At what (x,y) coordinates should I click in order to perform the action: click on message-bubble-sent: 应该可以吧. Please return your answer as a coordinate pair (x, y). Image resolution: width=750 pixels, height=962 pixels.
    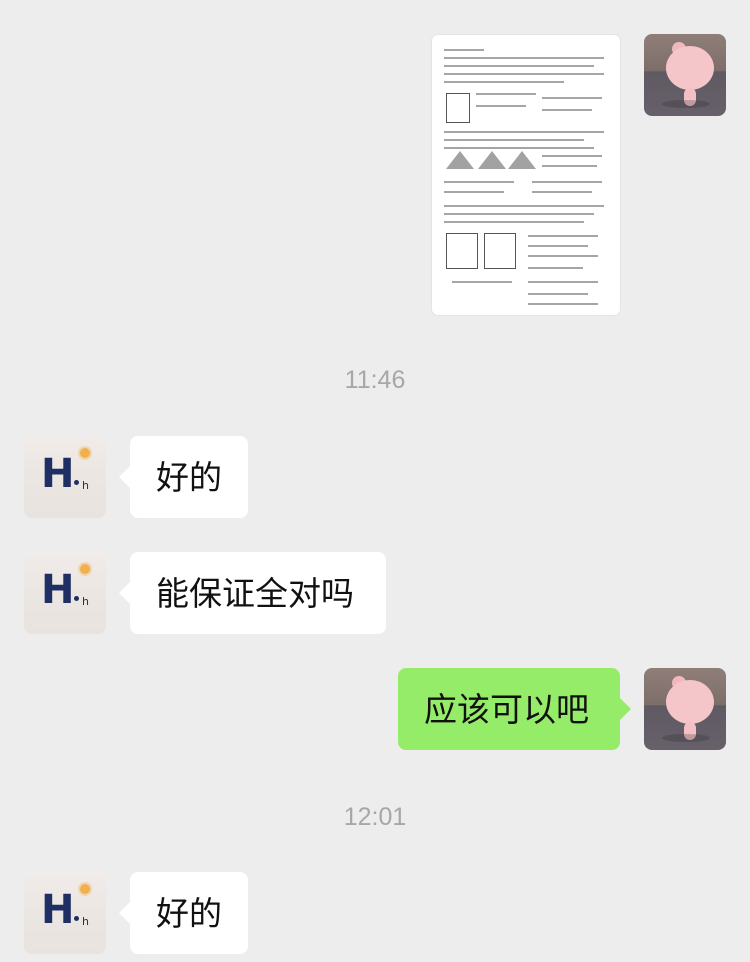
    Looking at the image, I should click on (514, 709).